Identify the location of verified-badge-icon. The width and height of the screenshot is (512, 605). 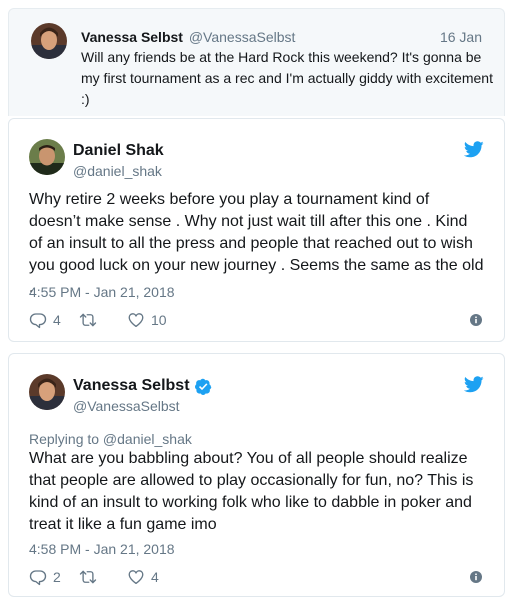
(202, 386).